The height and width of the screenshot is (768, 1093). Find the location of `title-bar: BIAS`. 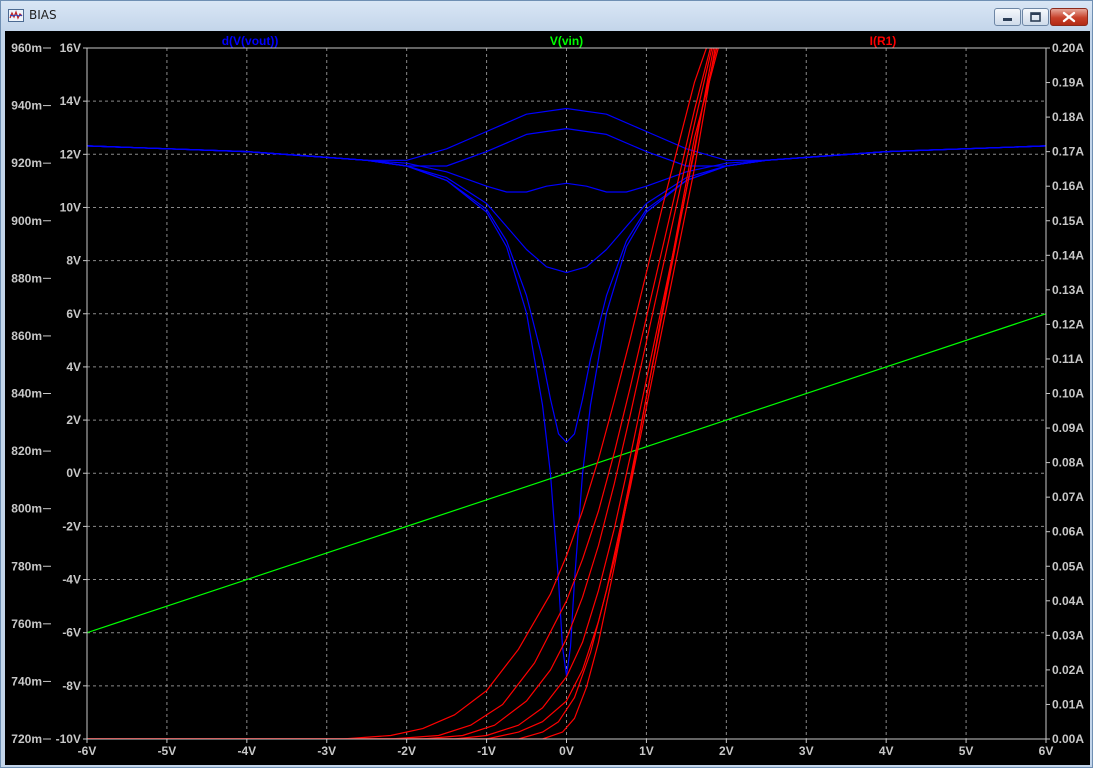

title-bar: BIAS is located at coordinates (546, 16).